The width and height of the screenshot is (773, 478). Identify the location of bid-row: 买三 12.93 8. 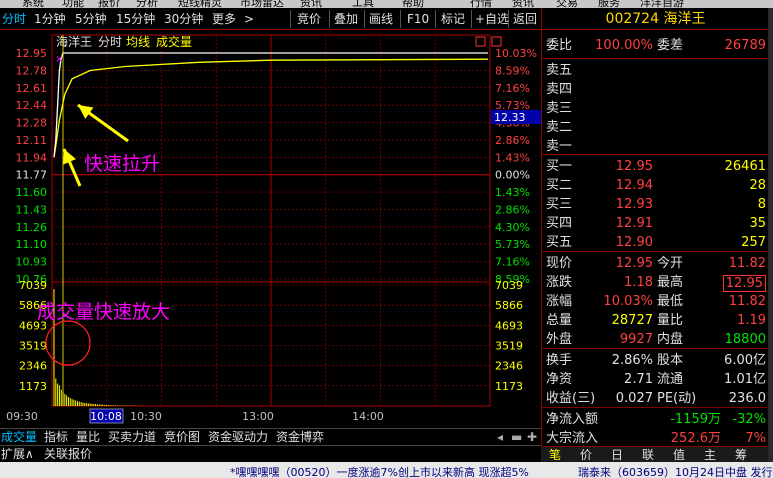
(655, 204).